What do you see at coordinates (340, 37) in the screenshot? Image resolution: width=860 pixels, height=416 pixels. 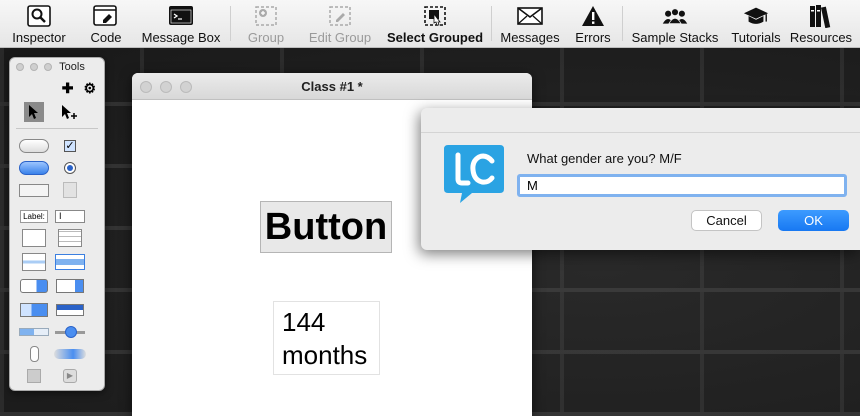 I see `toolbar-label: Edit Group` at bounding box center [340, 37].